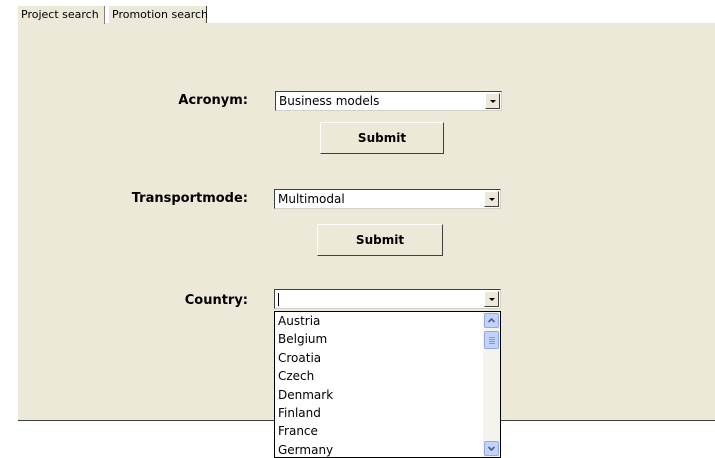  I want to click on acronym-select: Business models, so click(388, 101).